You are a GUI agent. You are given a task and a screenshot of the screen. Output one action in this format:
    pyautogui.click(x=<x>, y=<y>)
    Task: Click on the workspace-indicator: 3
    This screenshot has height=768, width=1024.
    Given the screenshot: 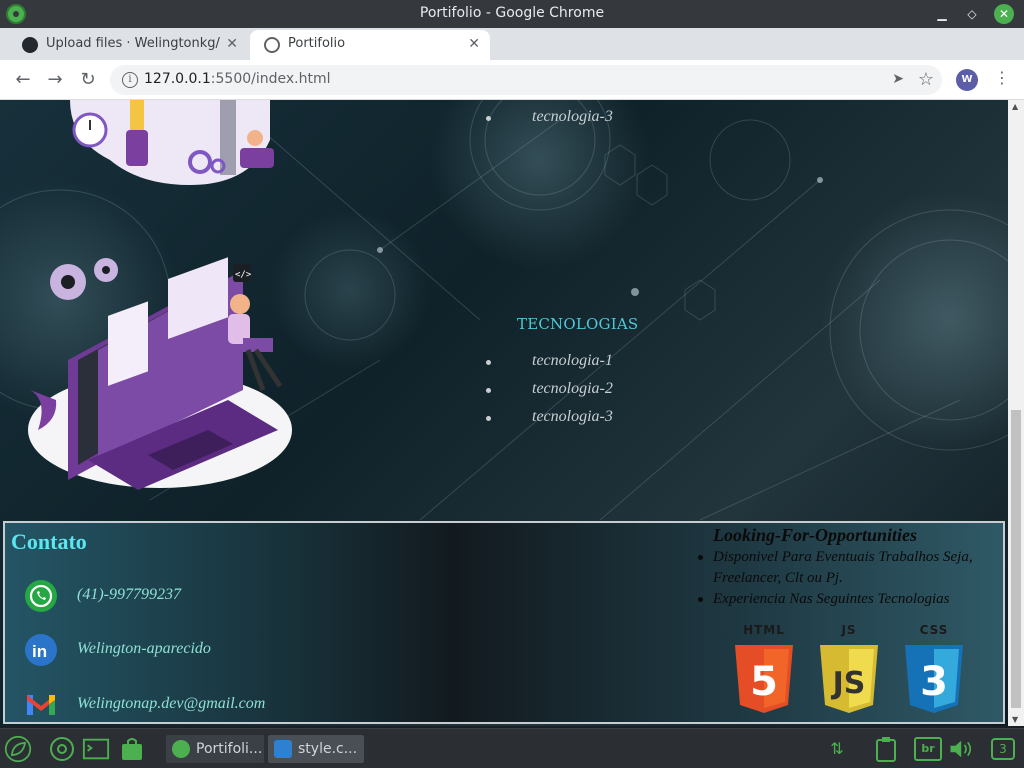 What is the action you would take?
    pyautogui.click(x=1003, y=749)
    